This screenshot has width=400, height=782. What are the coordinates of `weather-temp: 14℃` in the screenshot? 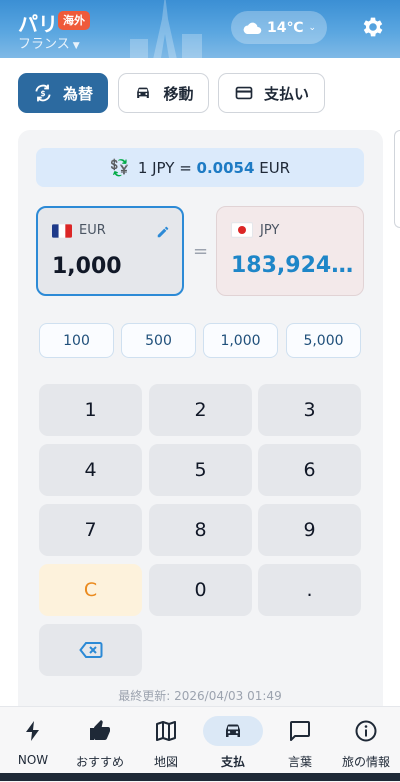 It's located at (285, 27).